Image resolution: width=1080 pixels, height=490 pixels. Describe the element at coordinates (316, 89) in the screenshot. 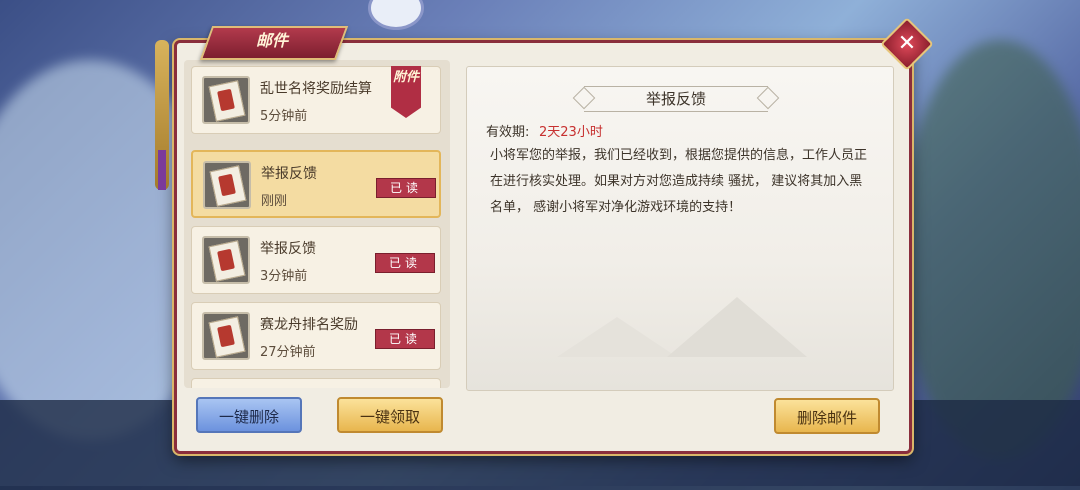

I see `mail-title: 乱世名将奖励结算` at that location.